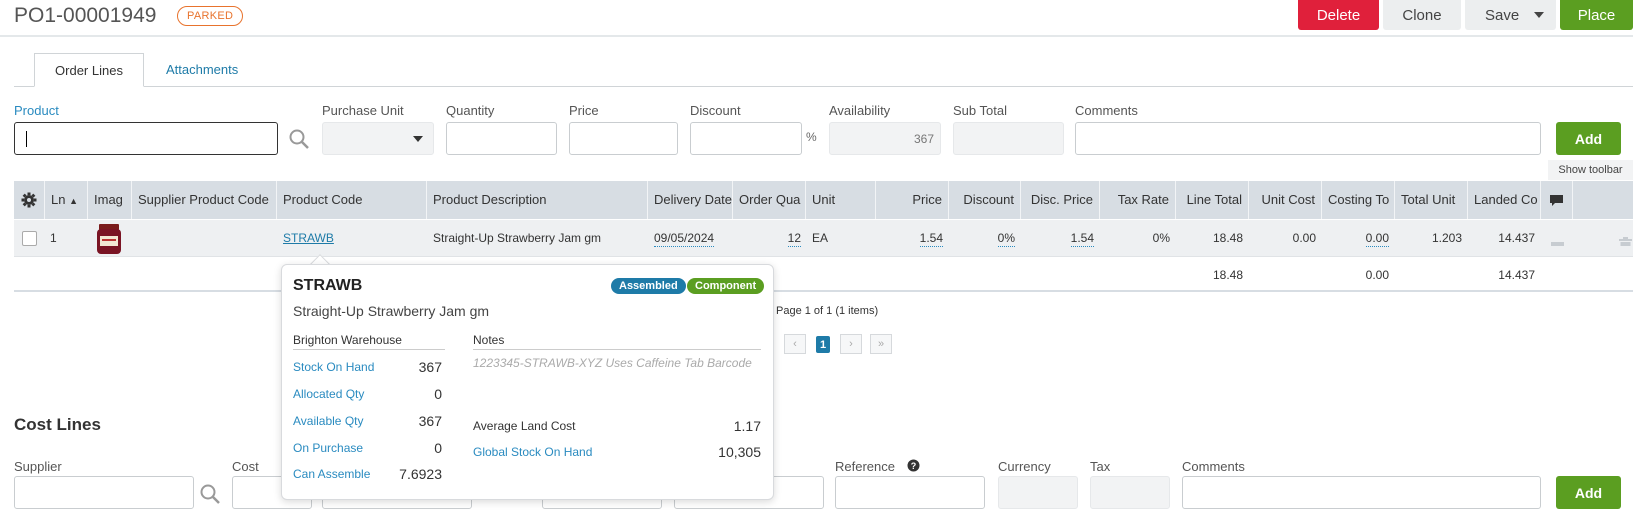 Image resolution: width=1633 pixels, height=521 pixels. What do you see at coordinates (363, 110) in the screenshot?
I see `purchase-unit-label: Purchase Unit` at bounding box center [363, 110].